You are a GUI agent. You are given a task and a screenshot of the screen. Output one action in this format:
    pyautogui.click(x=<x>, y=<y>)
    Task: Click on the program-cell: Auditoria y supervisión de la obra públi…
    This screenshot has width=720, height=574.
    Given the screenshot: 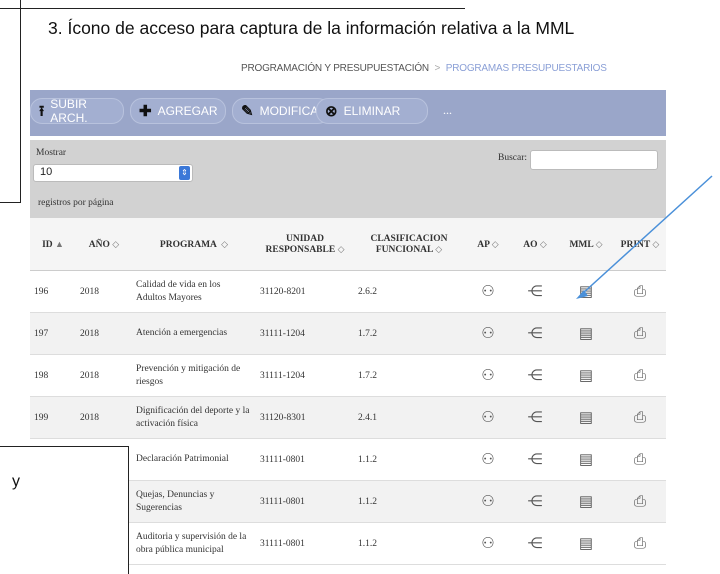 What is the action you would take?
    pyautogui.click(x=194, y=543)
    